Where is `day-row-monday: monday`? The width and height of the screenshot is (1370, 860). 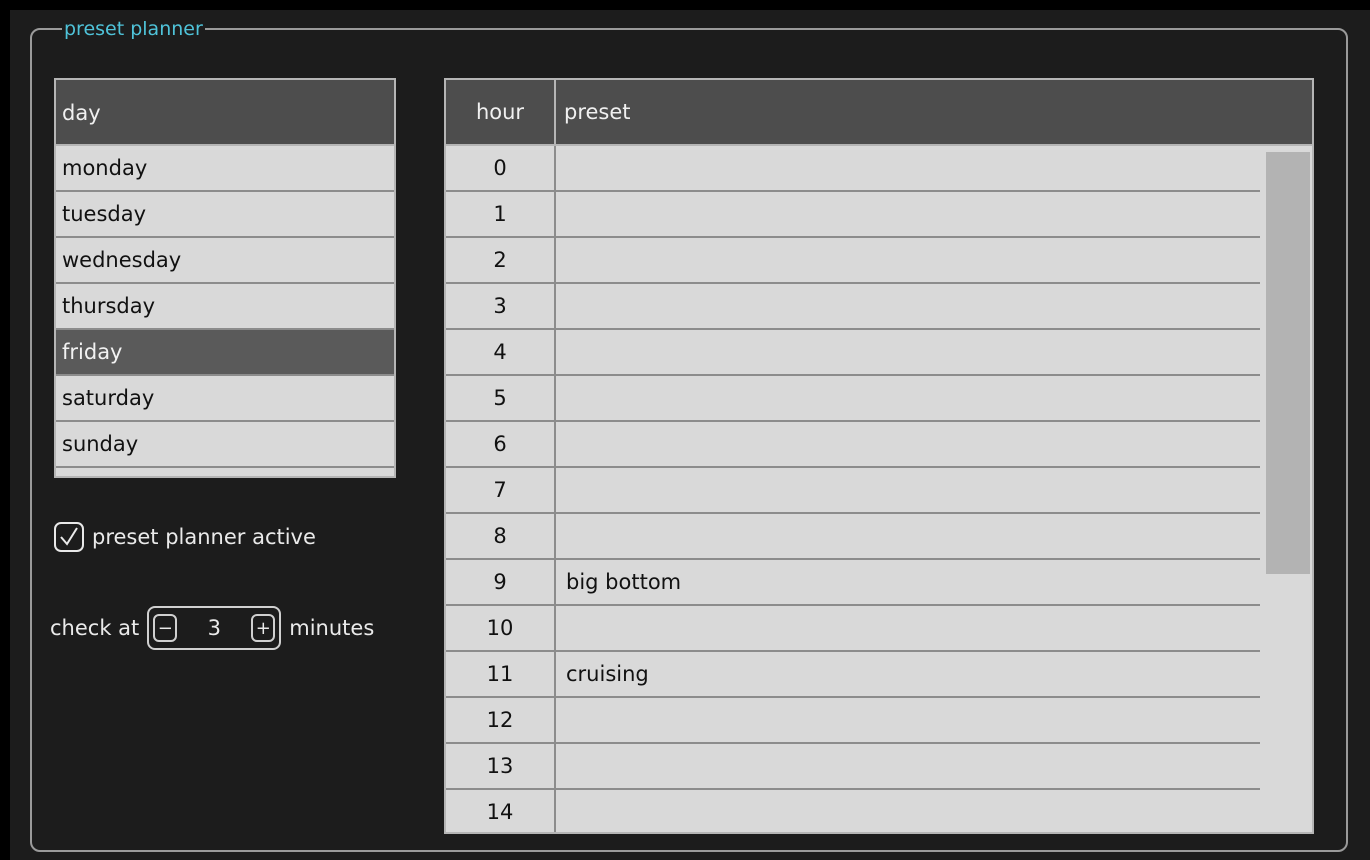
day-row-monday: monday is located at coordinates (225, 169).